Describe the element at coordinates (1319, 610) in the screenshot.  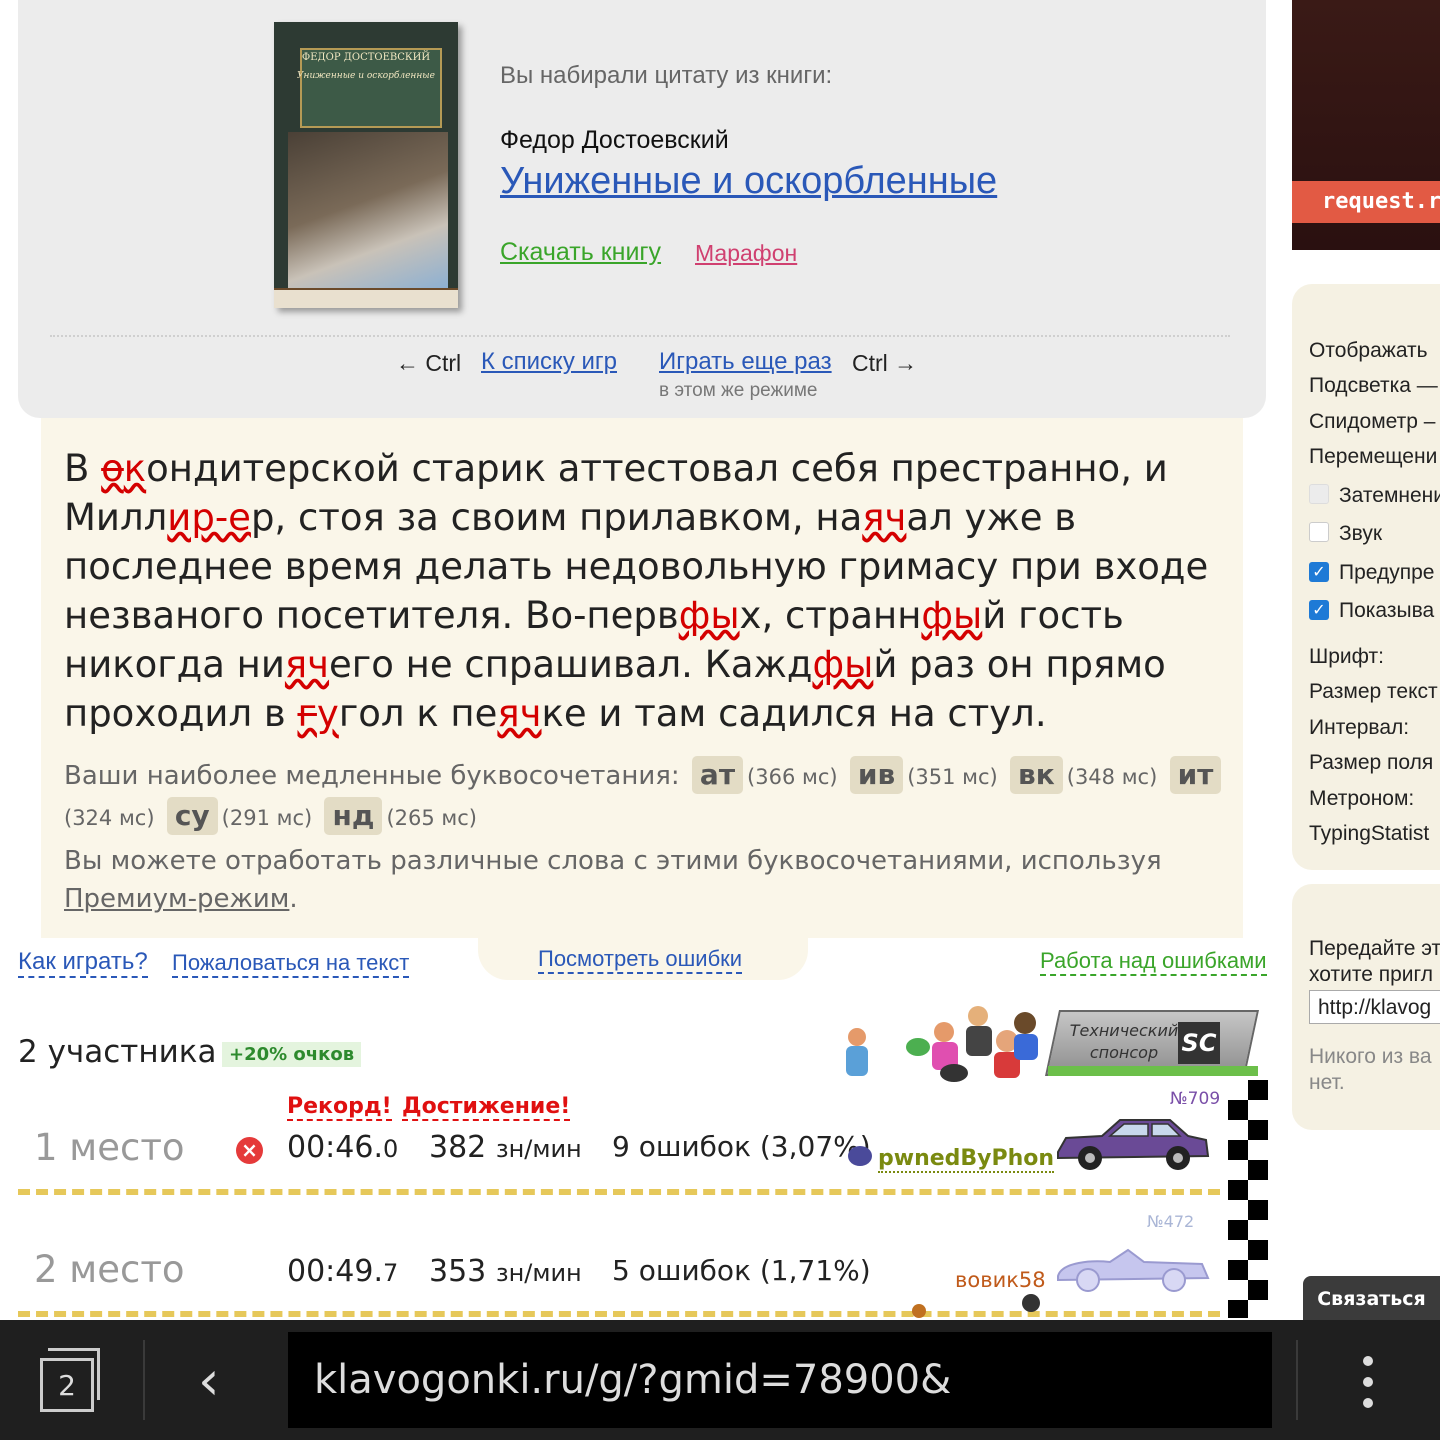
I see `display-checkbox: ✓` at that location.